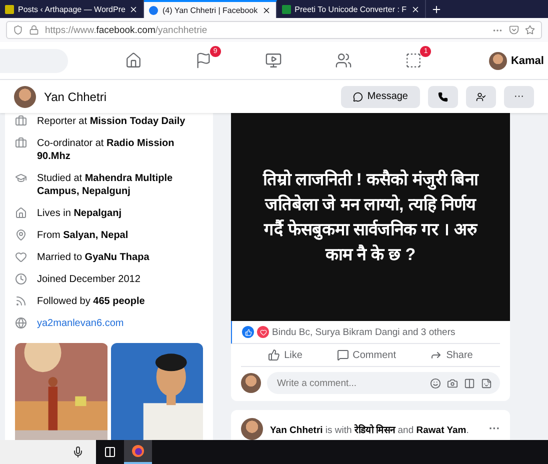 The width and height of the screenshot is (548, 464). What do you see at coordinates (18, 30) in the screenshot?
I see `shield-icon` at bounding box center [18, 30].